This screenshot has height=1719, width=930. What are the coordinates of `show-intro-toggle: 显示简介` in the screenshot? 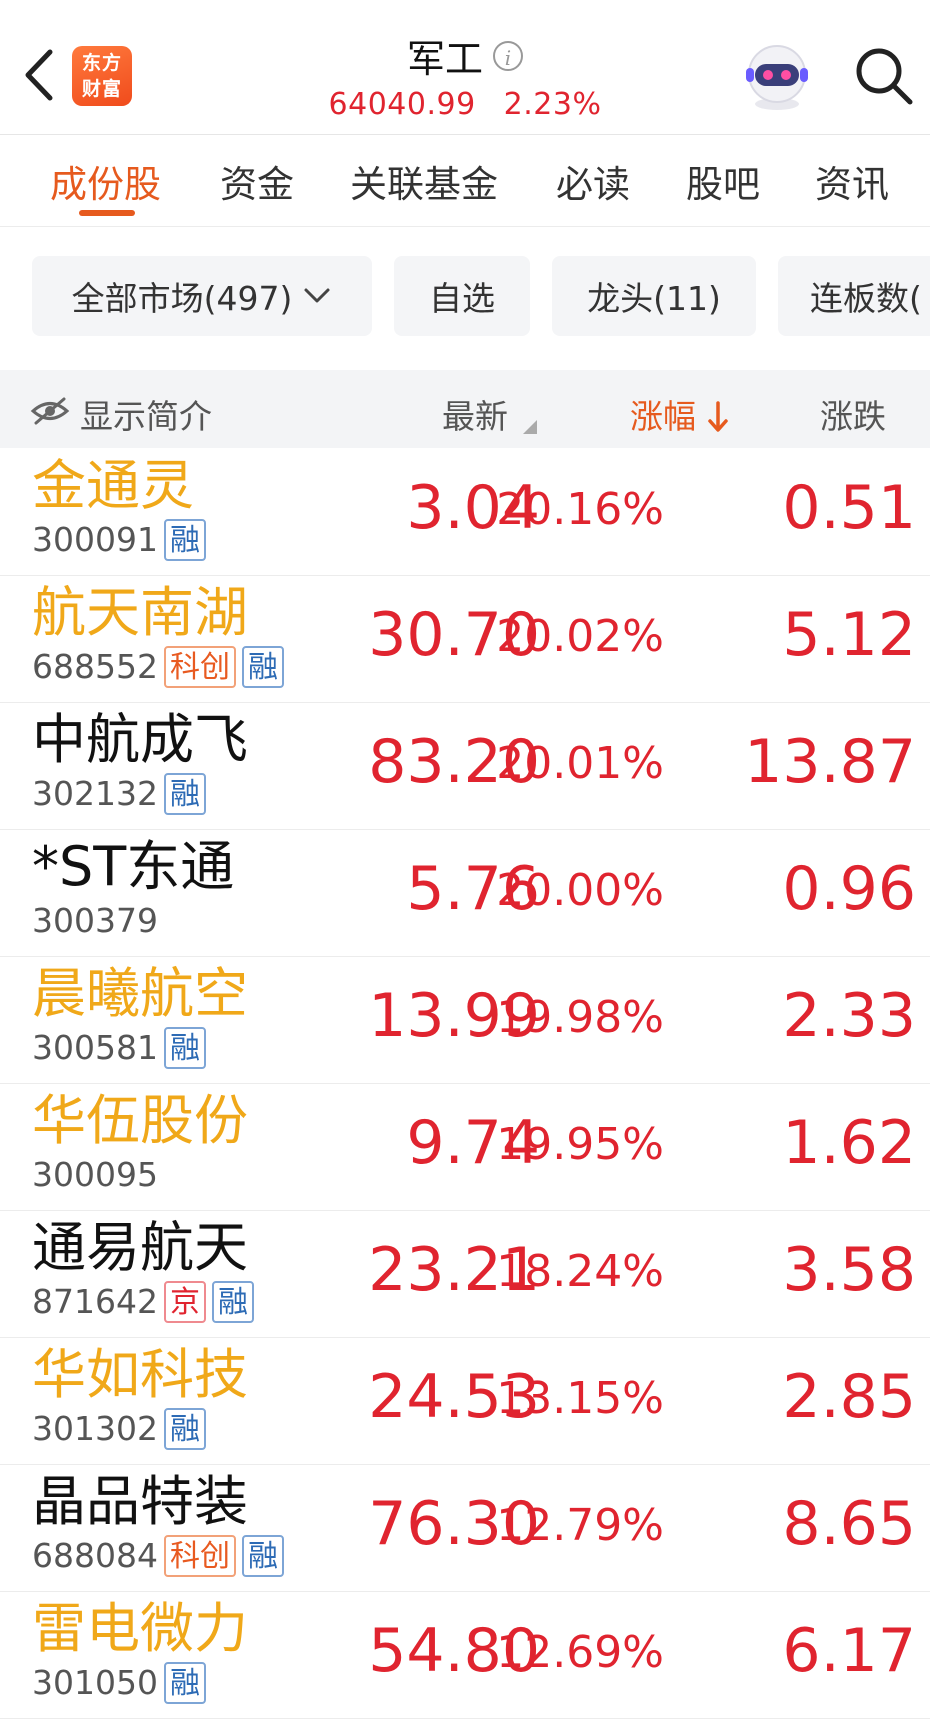 It's located at (146, 414).